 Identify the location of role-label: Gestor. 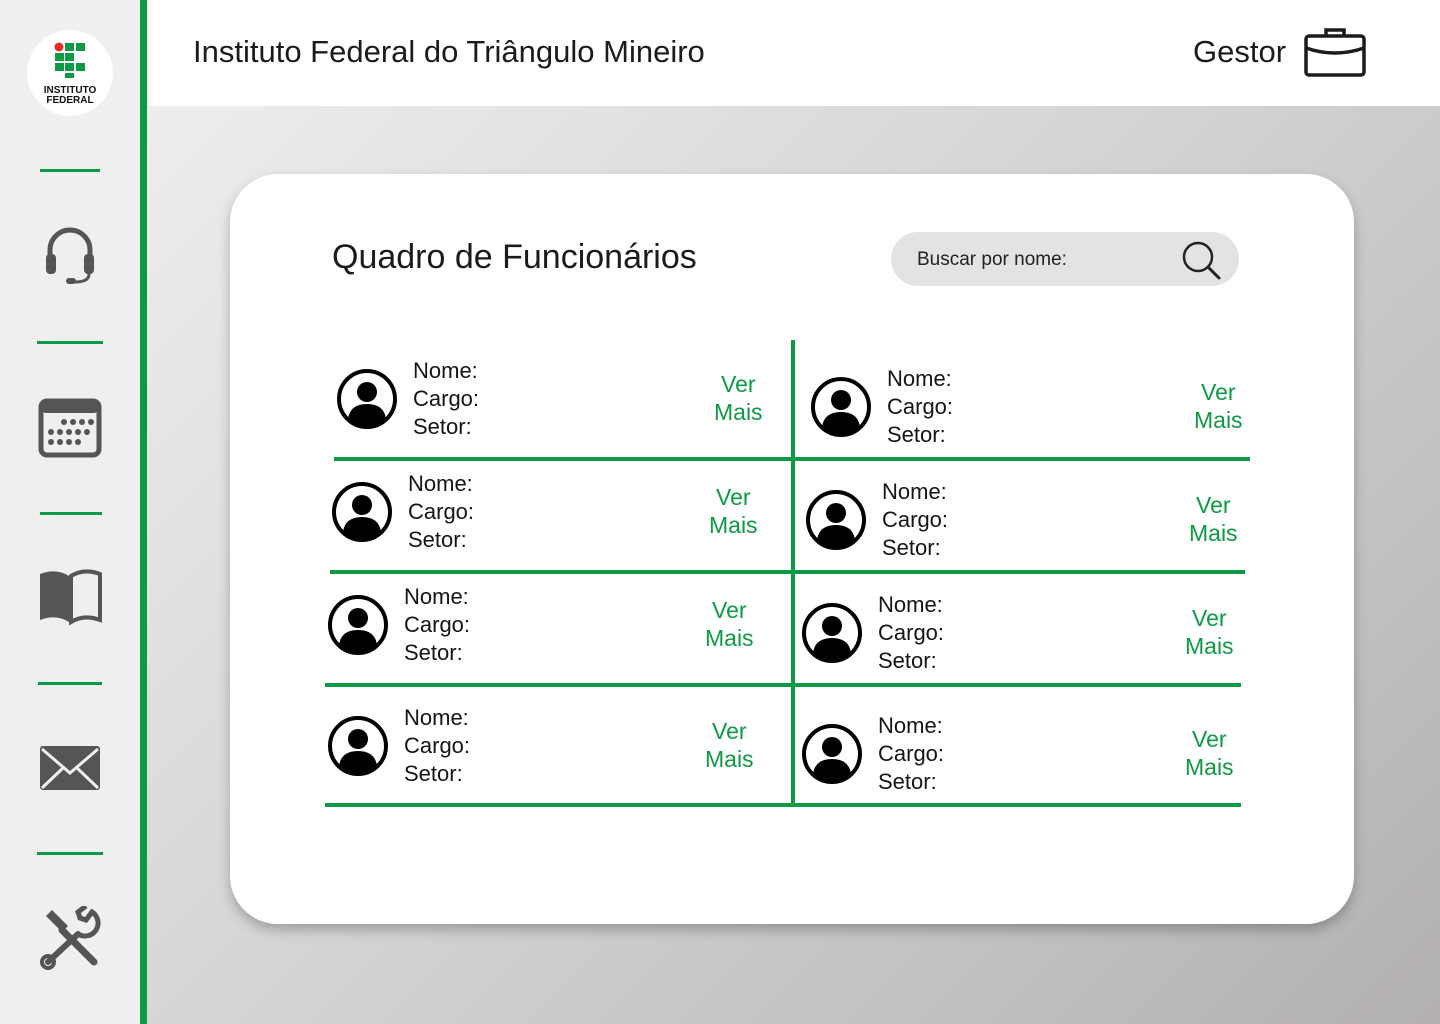
(1240, 51).